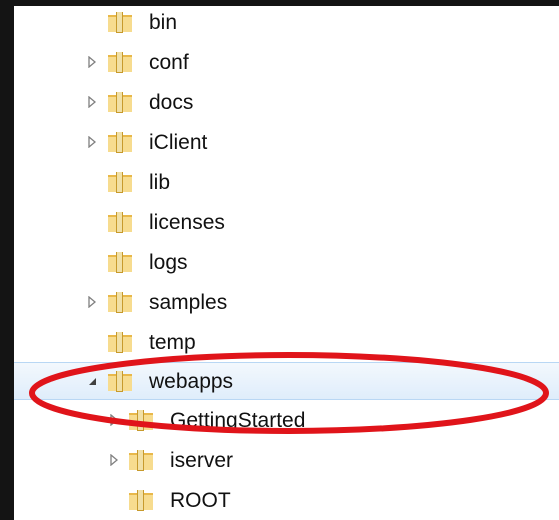 Image resolution: width=559 pixels, height=520 pixels. What do you see at coordinates (171, 102) in the screenshot?
I see `tree-item-label: docs` at bounding box center [171, 102].